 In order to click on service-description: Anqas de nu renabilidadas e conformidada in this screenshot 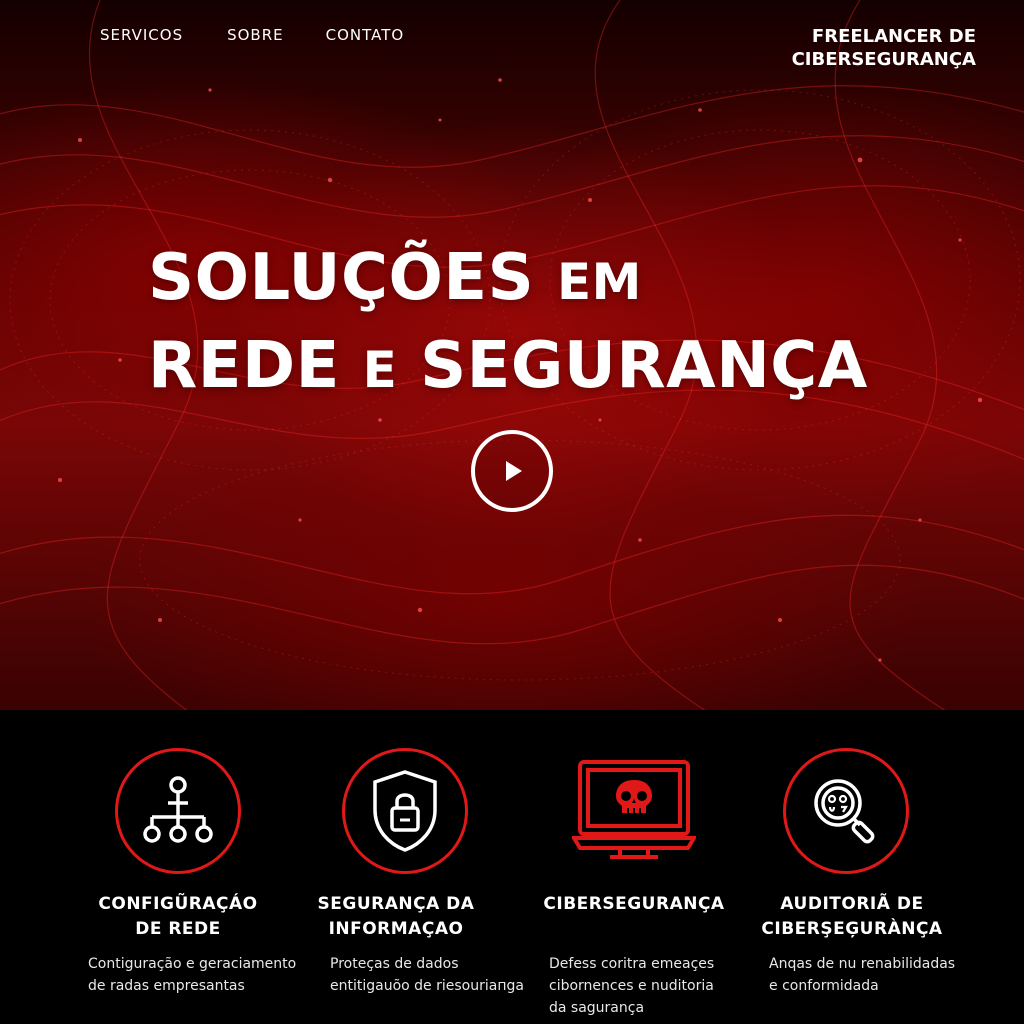, I will do `click(889, 975)`.